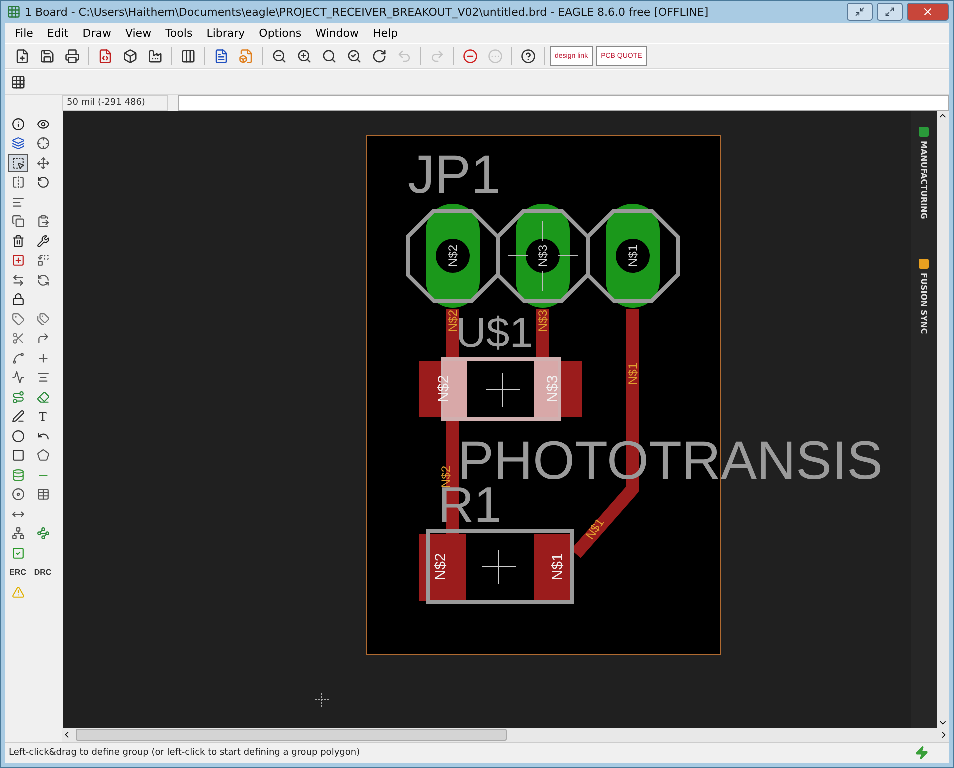  I want to click on window-title: 1 Board - C:\Users\Haithem\Documents\eagle\PROJECT_RECEIVER_BREAKOUT_V02\untitled.brd - EAGLE 8.6.0 free [OFFLINE], so click(367, 12).